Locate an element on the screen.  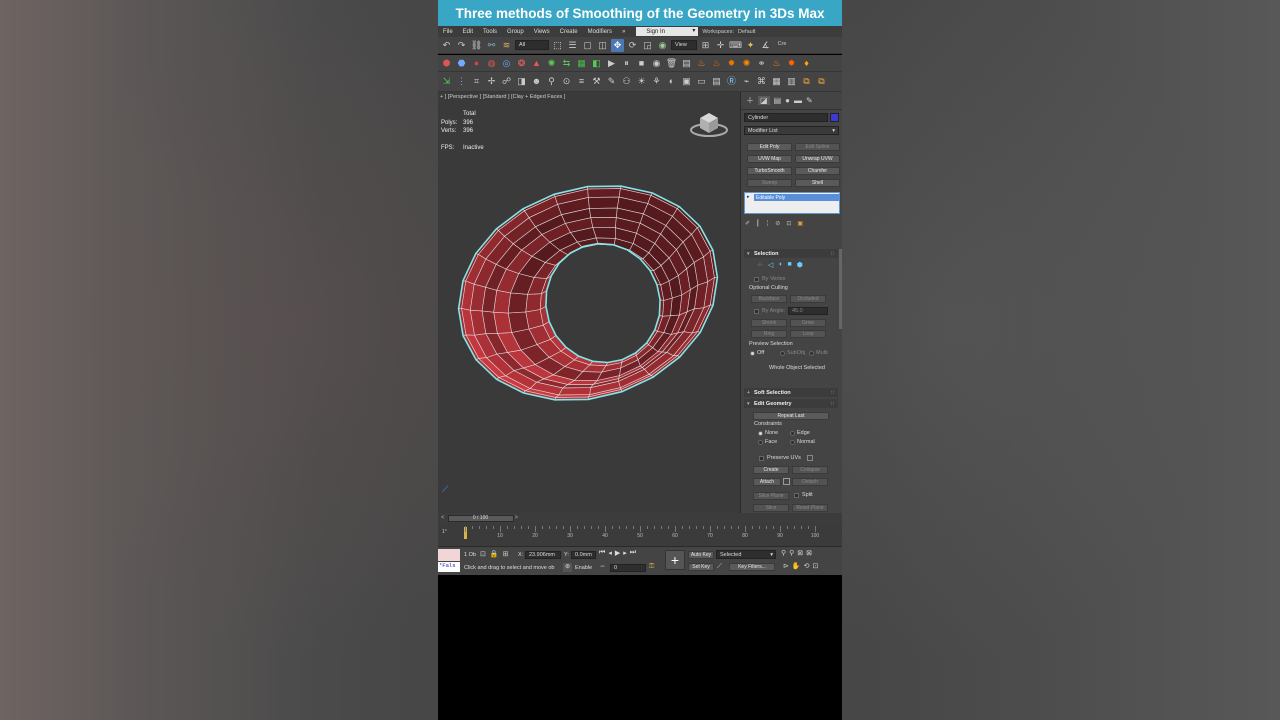
zoom-extents-all-icon: ⊠ is located at coordinates (809, 553).